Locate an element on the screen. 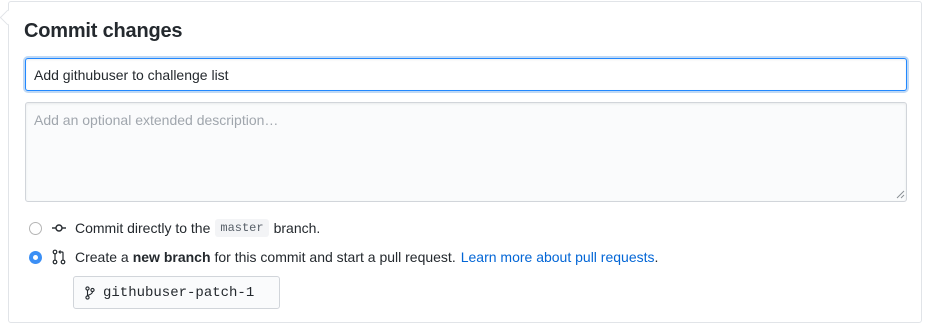  option-commit-directly: Commit directly to the master branch. is located at coordinates (173, 228).